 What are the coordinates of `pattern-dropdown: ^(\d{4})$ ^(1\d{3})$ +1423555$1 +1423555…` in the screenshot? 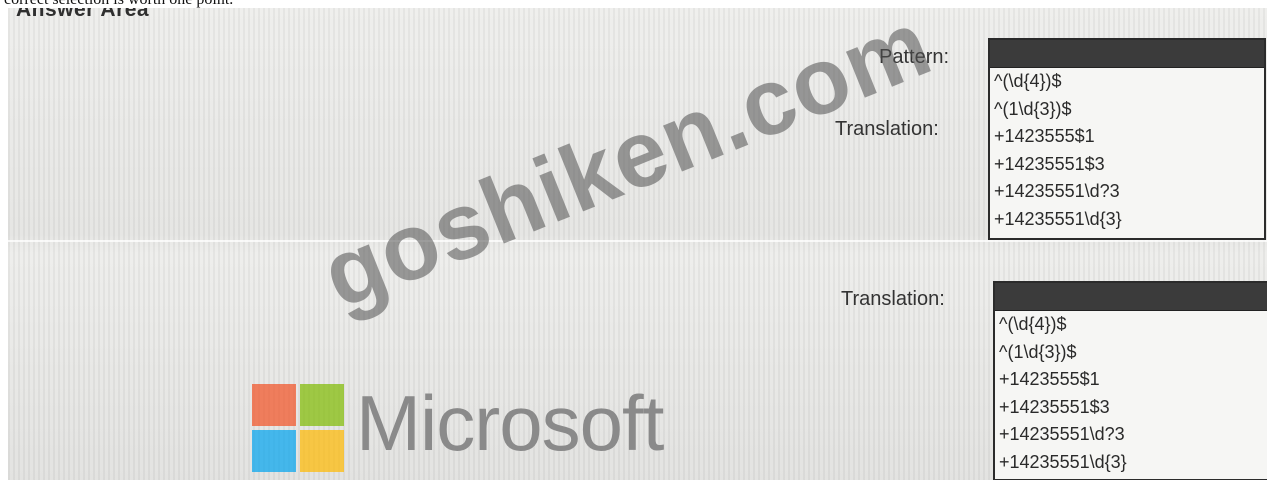 It's located at (1127, 139).